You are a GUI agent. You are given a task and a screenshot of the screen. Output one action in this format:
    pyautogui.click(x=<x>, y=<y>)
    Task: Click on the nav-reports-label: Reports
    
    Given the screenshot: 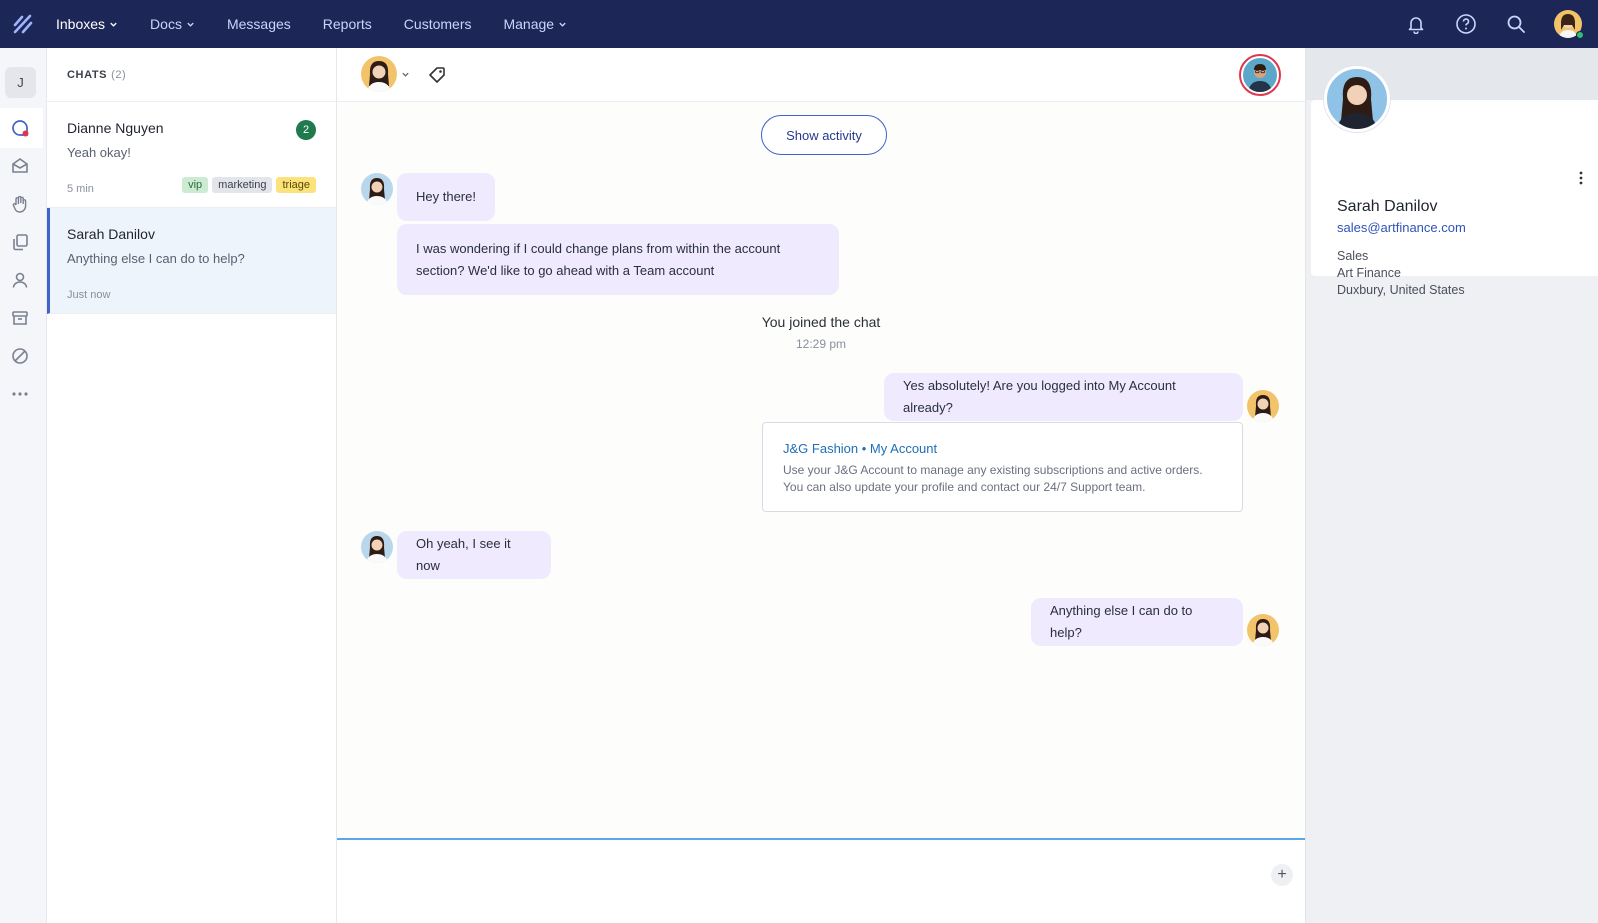 What is the action you would take?
    pyautogui.click(x=347, y=24)
    